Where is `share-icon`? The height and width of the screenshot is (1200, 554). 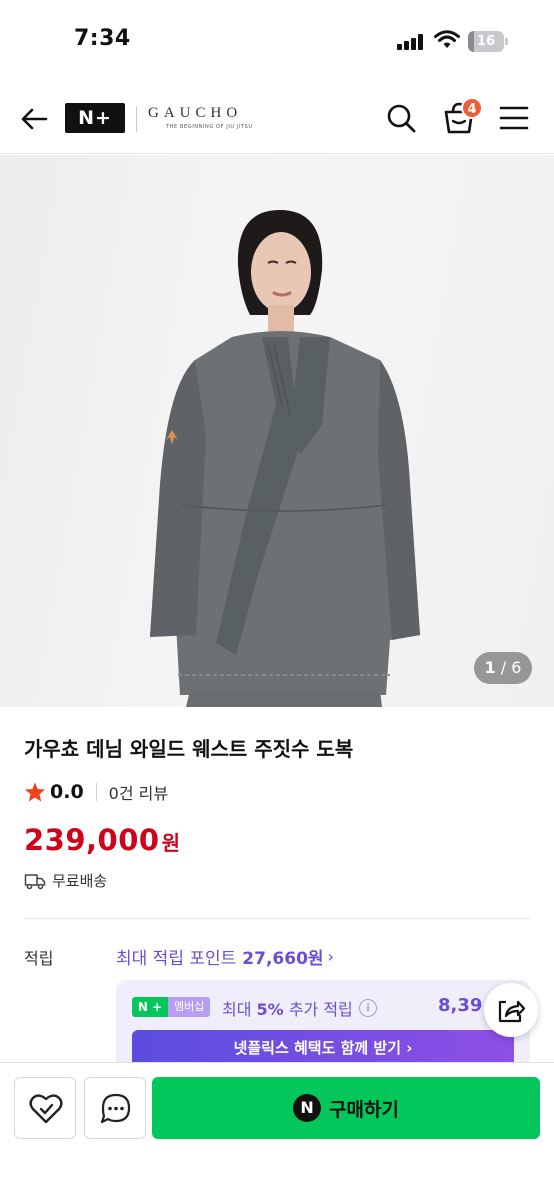 share-icon is located at coordinates (512, 1011).